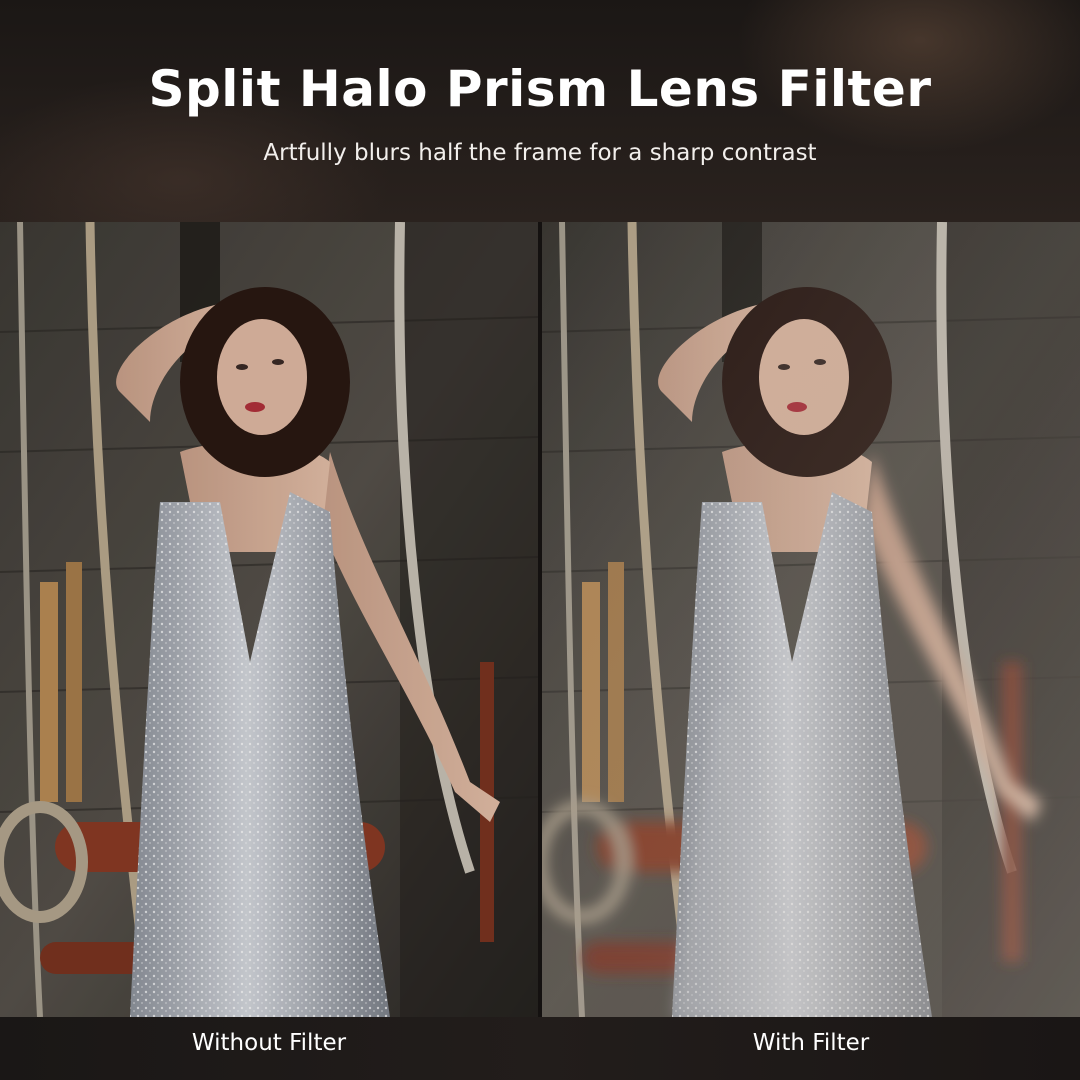 This screenshot has width=1080, height=1080. I want to click on caption-with-filter: With Filter, so click(811, 1043).